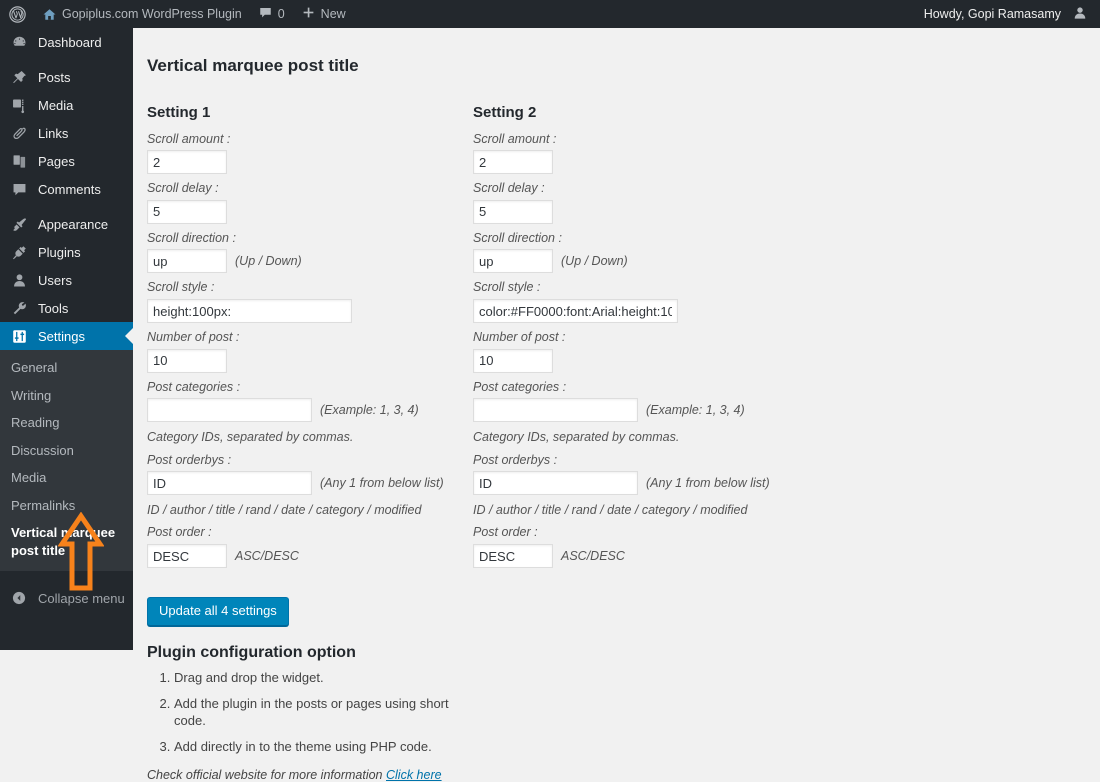  I want to click on post-order-label-2: Post order :, so click(505, 532).